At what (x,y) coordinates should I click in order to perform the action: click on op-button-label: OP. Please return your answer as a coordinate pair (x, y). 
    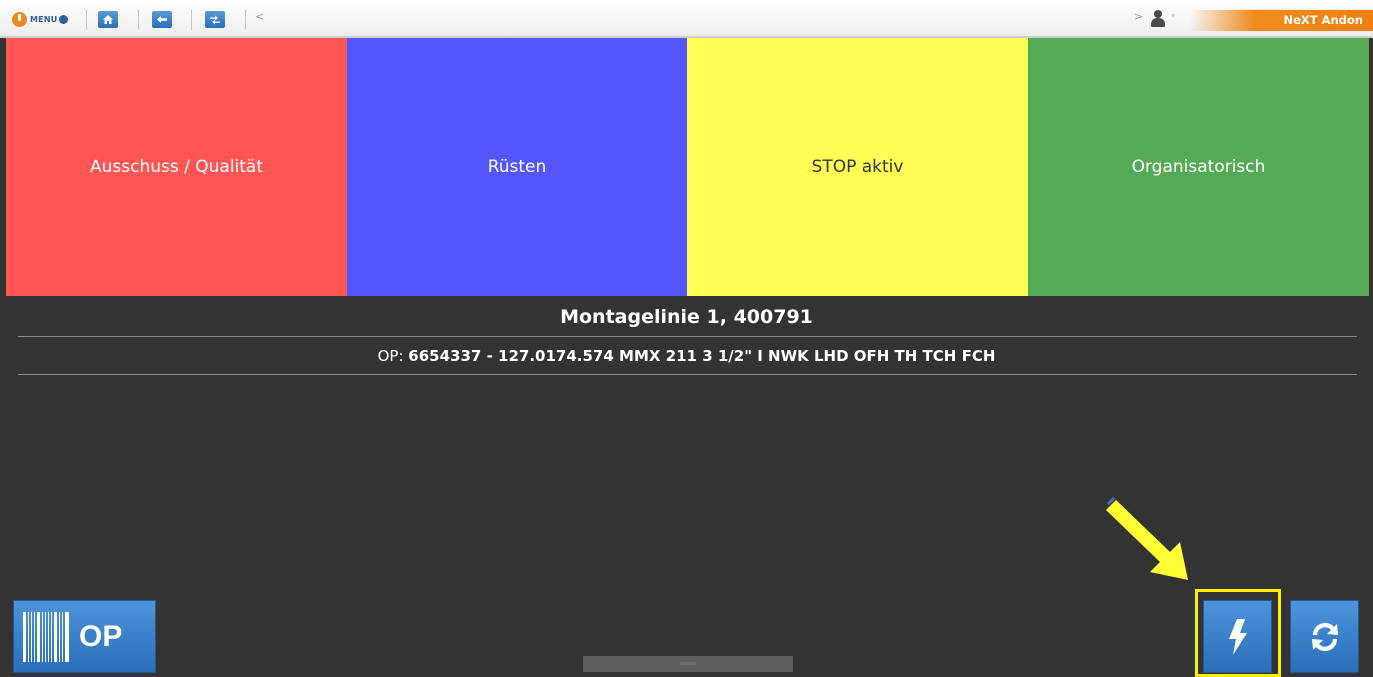
    Looking at the image, I should click on (101, 636).